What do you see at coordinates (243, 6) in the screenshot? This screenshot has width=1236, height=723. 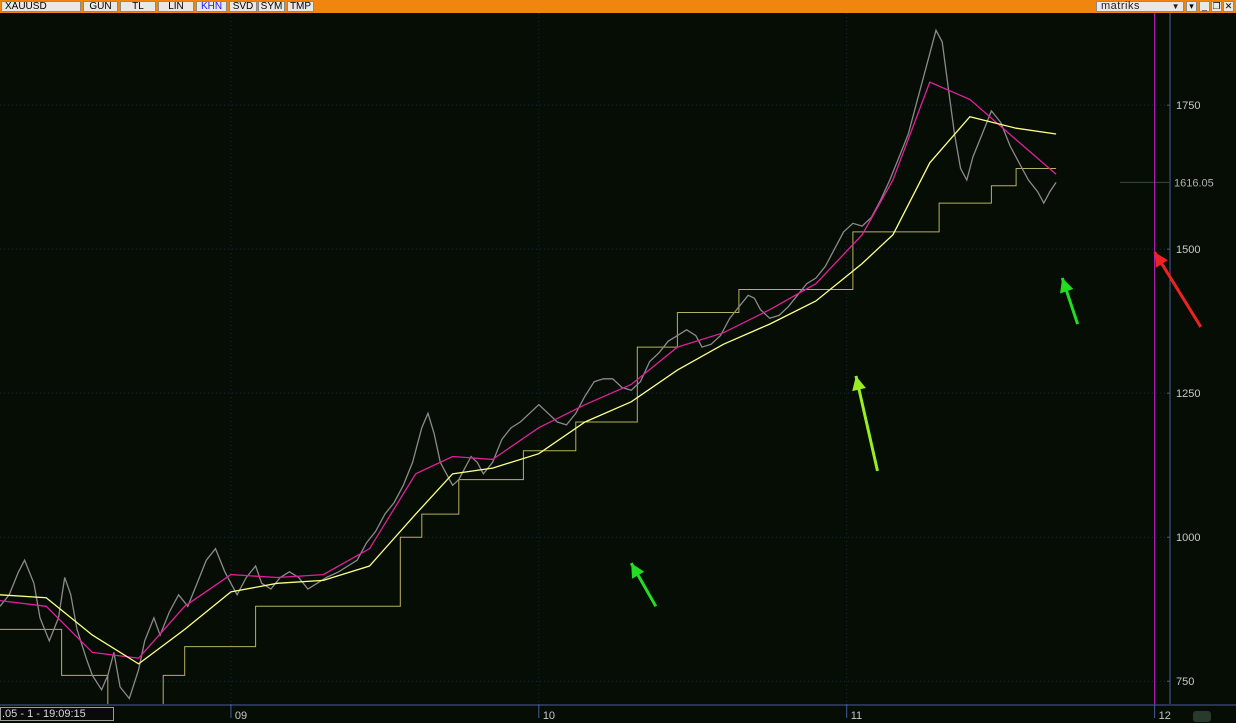 I see `toolbar-button-svd: SVD` at bounding box center [243, 6].